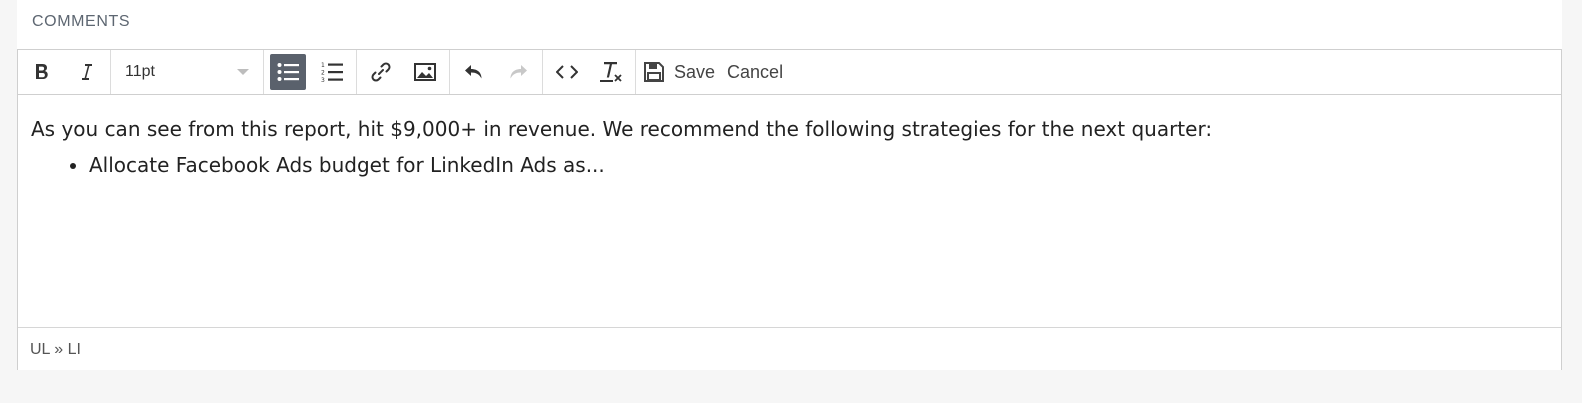 The width and height of the screenshot is (1582, 403). Describe the element at coordinates (589, 72) in the screenshot. I see `code-group` at that location.